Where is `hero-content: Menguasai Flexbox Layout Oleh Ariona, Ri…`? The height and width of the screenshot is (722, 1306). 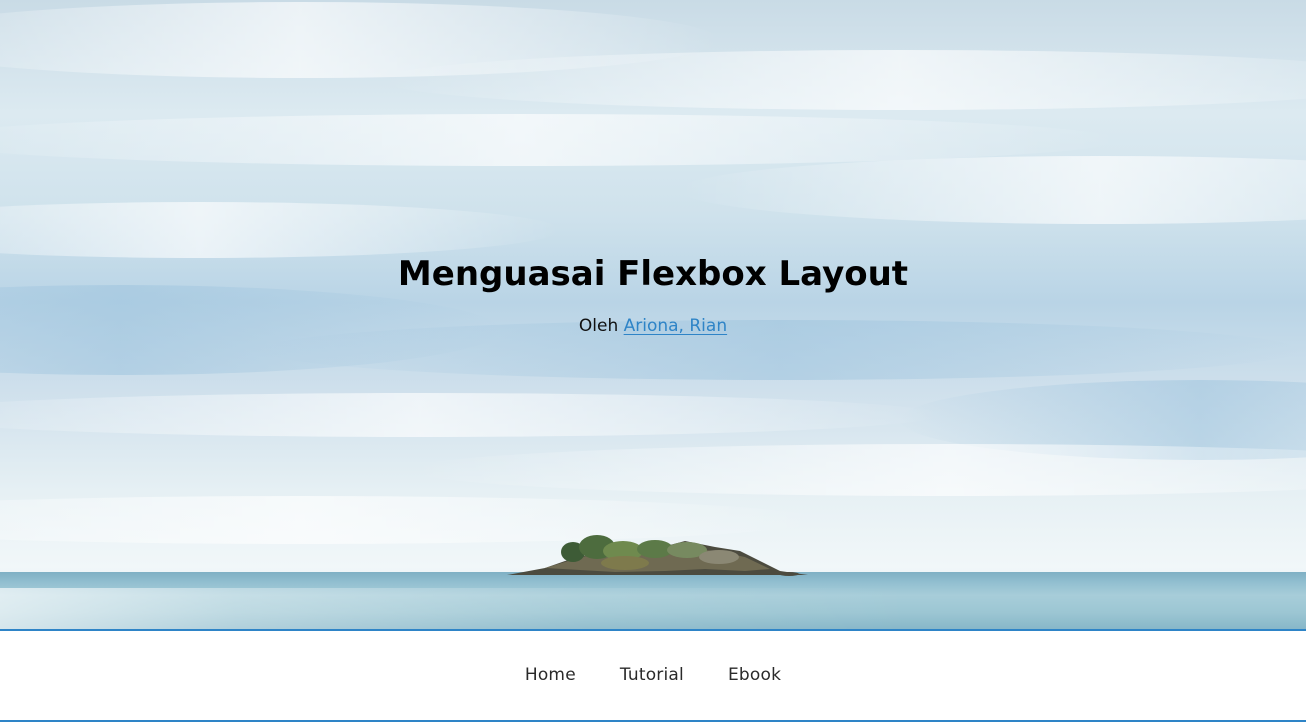
hero-content: Menguasai Flexbox Layout Oleh Ariona, Ri… is located at coordinates (653, 295).